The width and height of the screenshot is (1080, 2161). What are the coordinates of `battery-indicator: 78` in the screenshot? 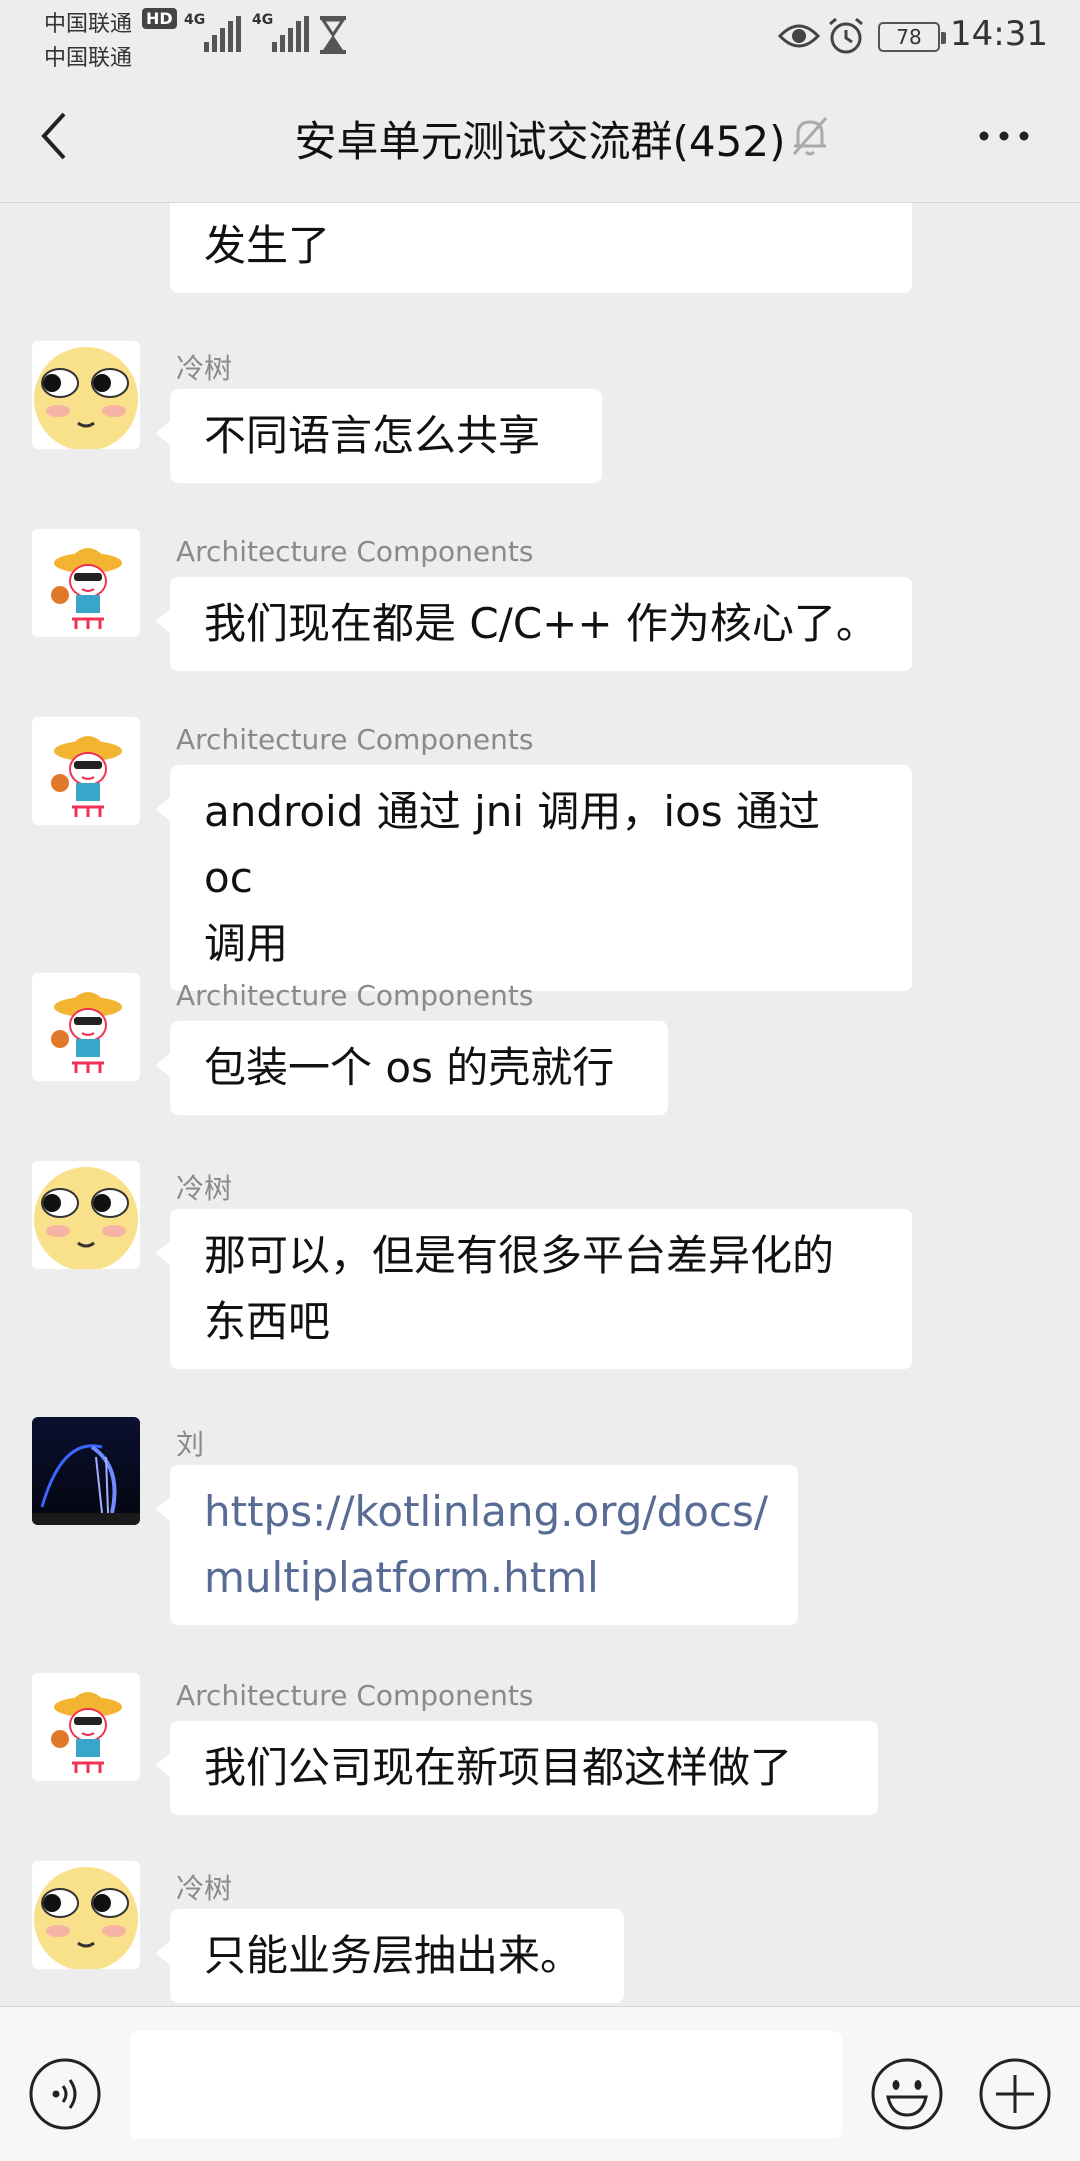 It's located at (912, 37).